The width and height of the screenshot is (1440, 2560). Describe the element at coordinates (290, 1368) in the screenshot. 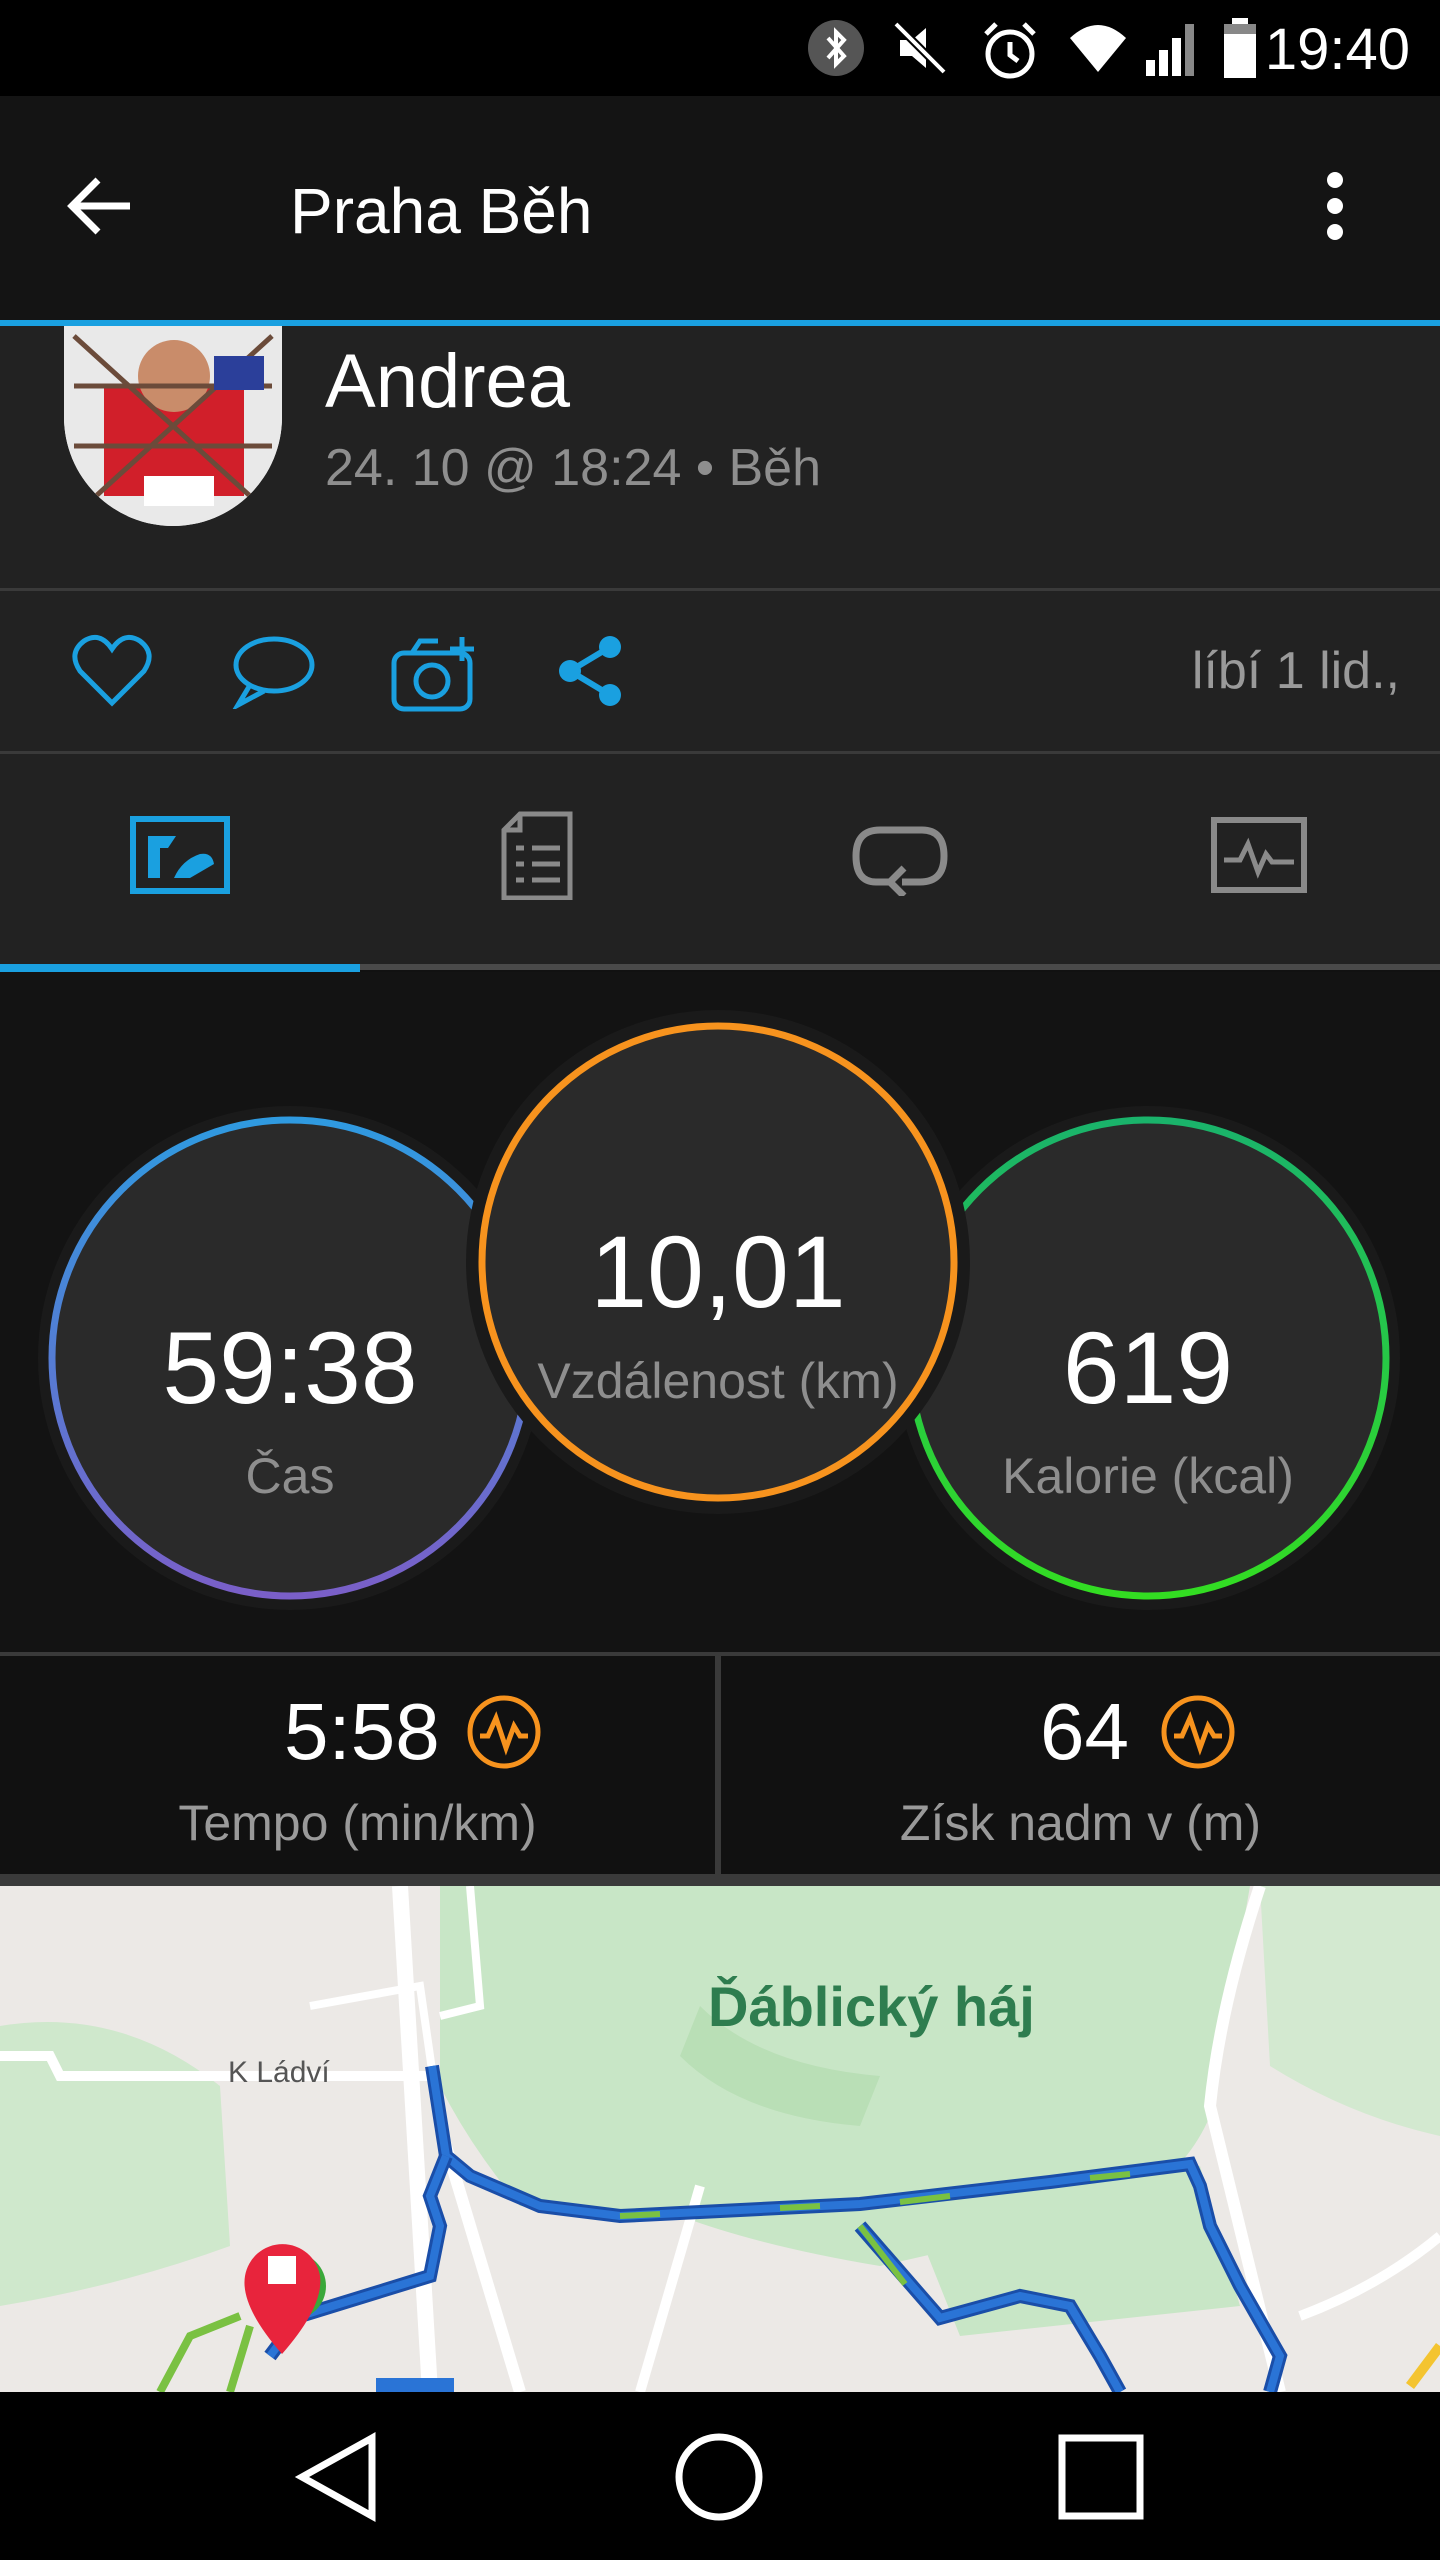

I see `time-value: 59:38` at that location.